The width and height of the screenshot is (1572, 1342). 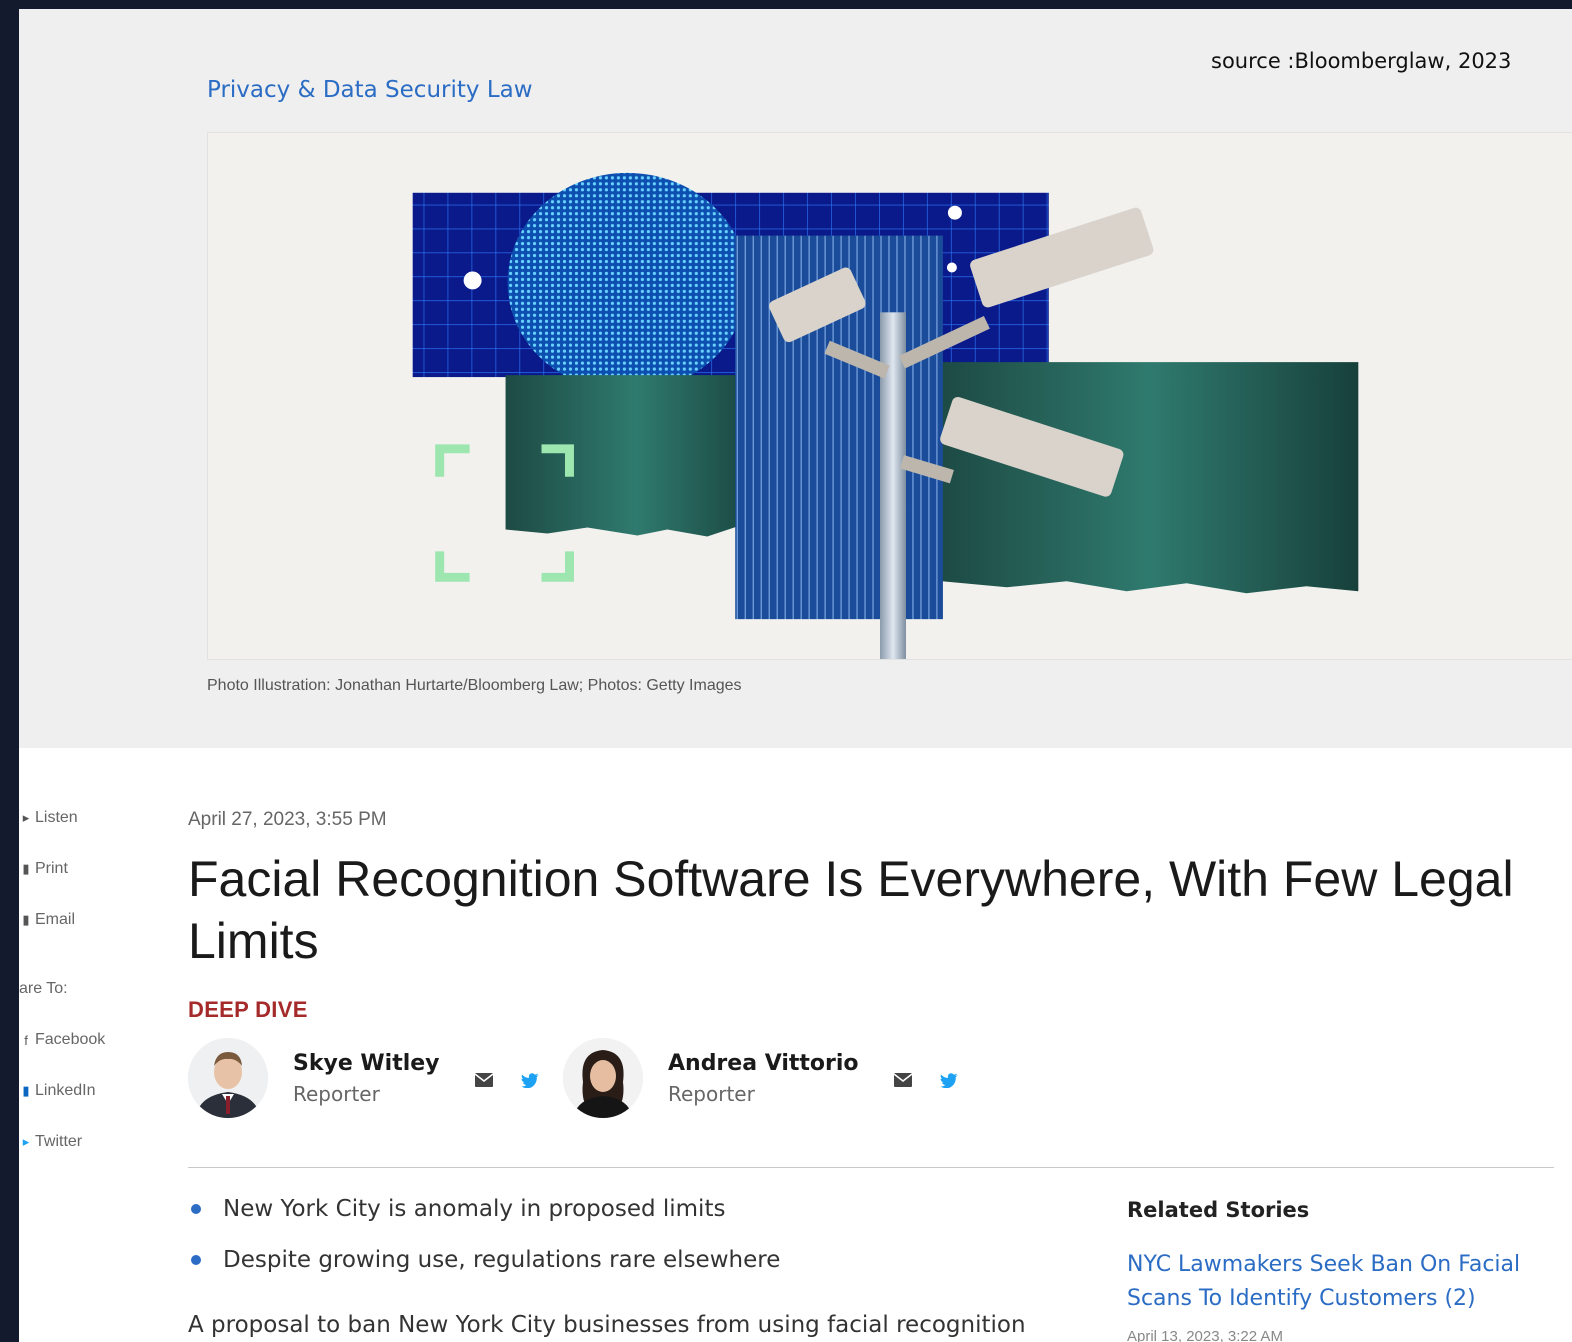 I want to click on twitter-icon: ▸, so click(x=26, y=1141).